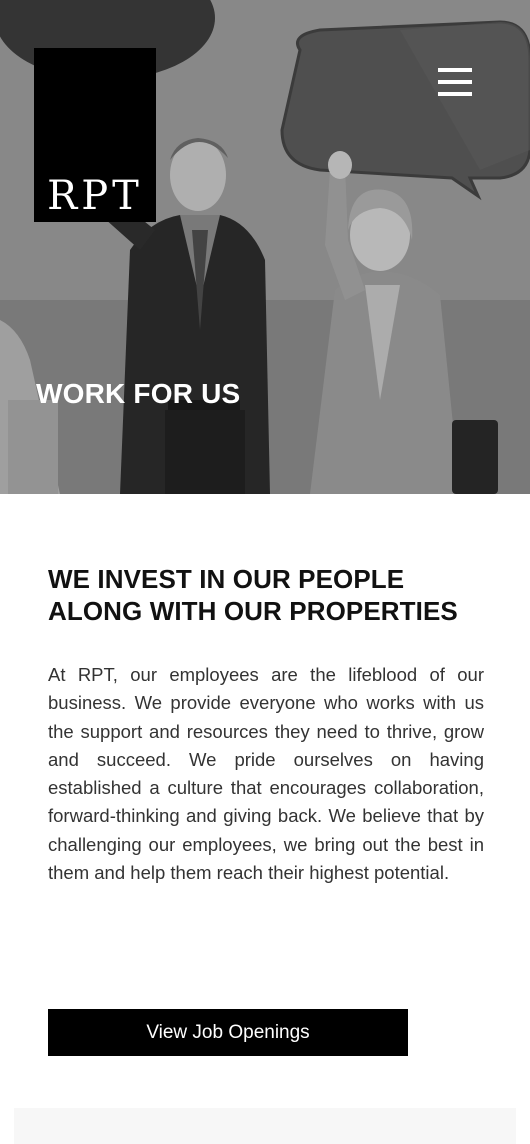 The image size is (530, 1144). What do you see at coordinates (265, 1126) in the screenshot?
I see `footer-section` at bounding box center [265, 1126].